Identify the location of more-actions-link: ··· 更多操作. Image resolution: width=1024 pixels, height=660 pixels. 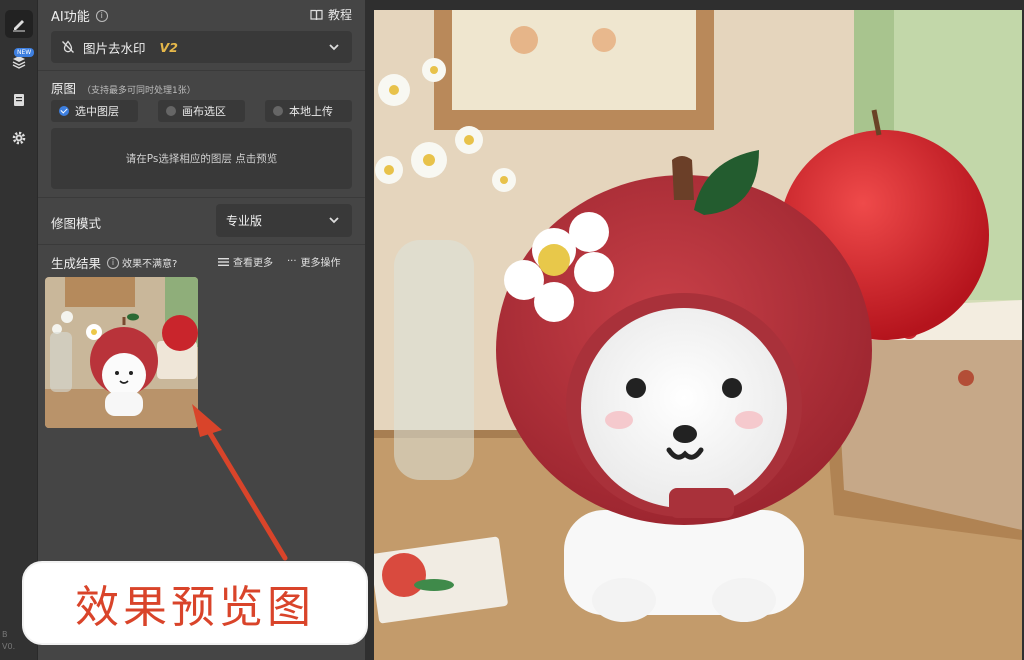
(314, 261).